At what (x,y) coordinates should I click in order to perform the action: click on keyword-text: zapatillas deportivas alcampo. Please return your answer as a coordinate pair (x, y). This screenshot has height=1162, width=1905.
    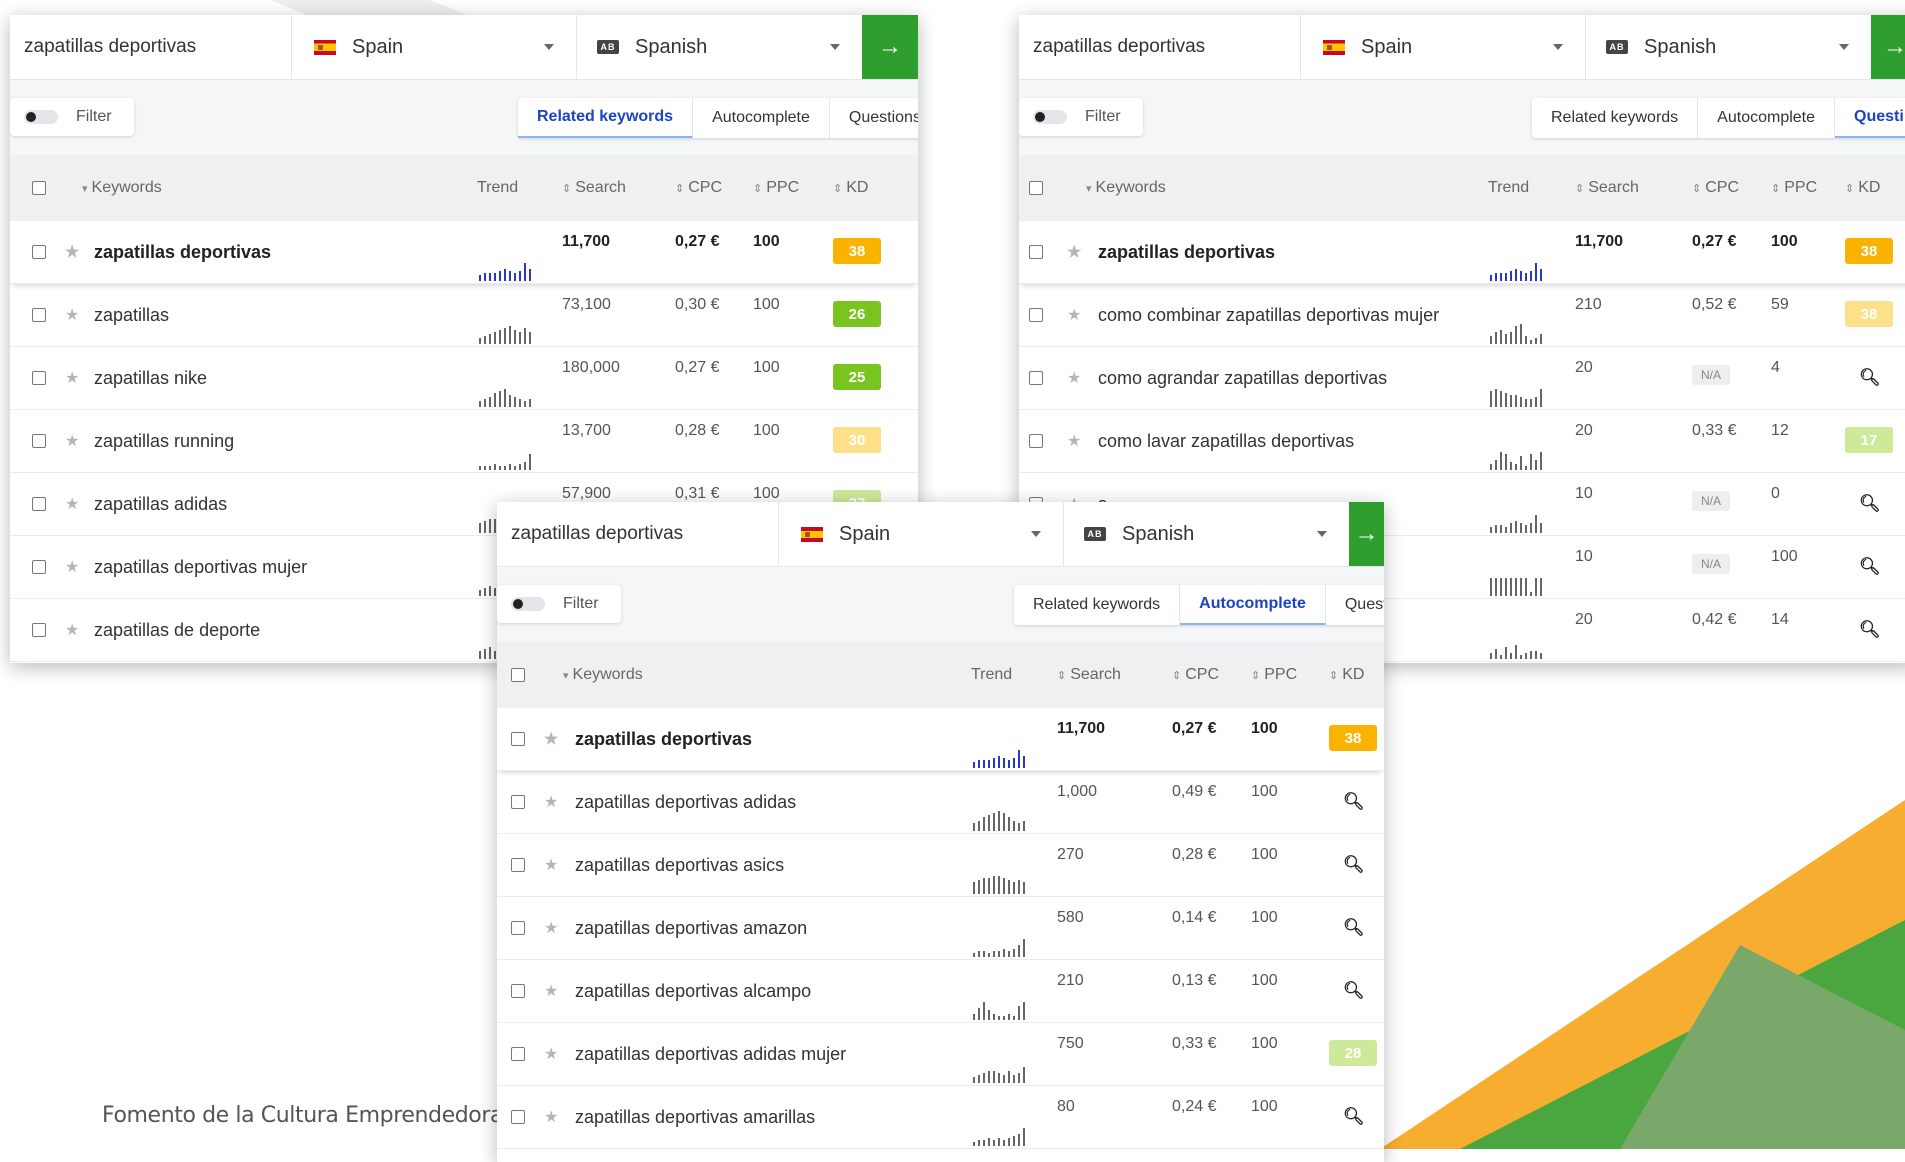
    Looking at the image, I should click on (693, 991).